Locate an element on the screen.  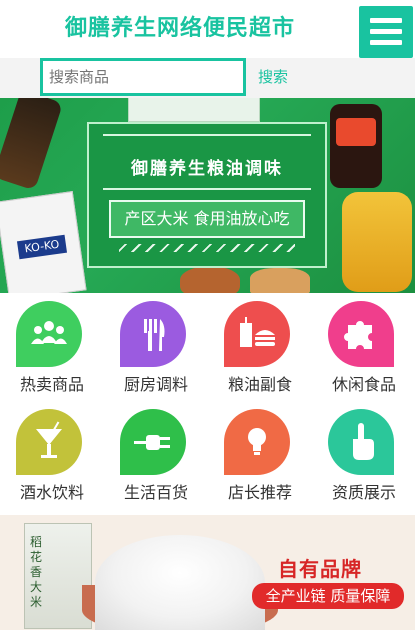
category-item-qualification: 资质展示 is located at coordinates (363, 455).